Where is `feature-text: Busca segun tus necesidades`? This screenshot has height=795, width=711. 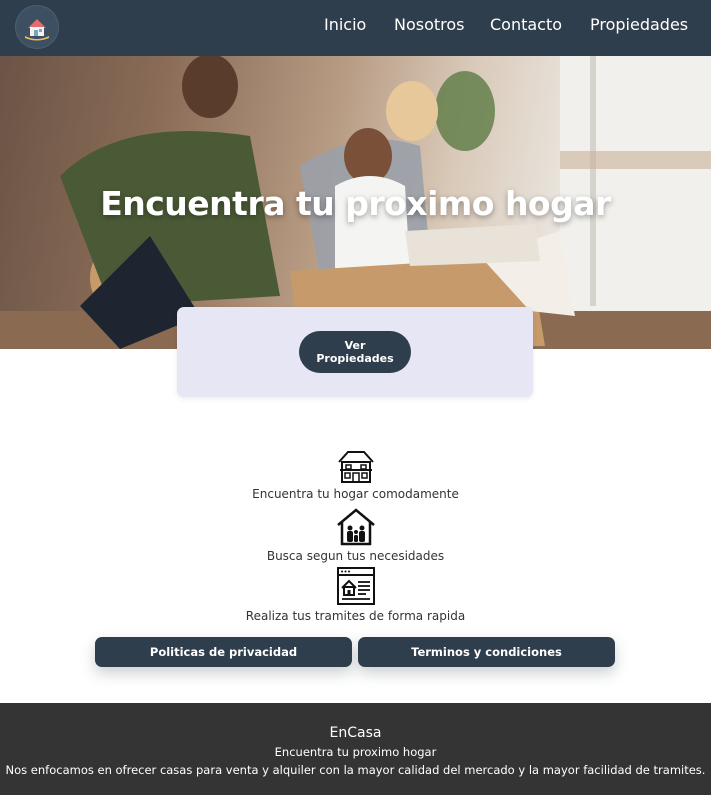
feature-text: Busca segun tus necesidades is located at coordinates (355, 556).